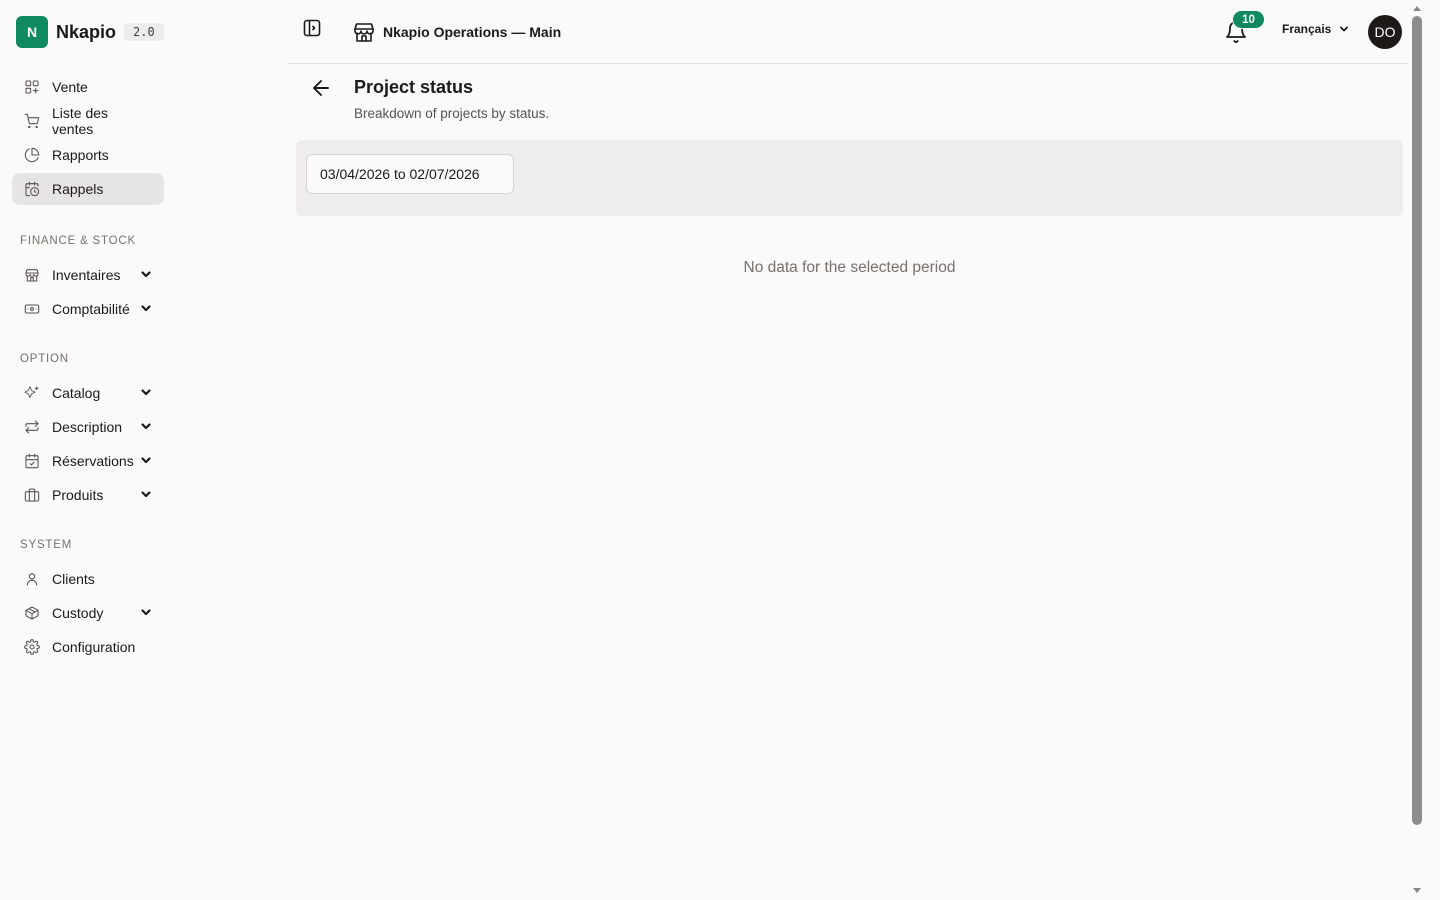 The height and width of the screenshot is (900, 1440). Describe the element at coordinates (78, 613) in the screenshot. I see `sidebar-item-label: Custody` at that location.